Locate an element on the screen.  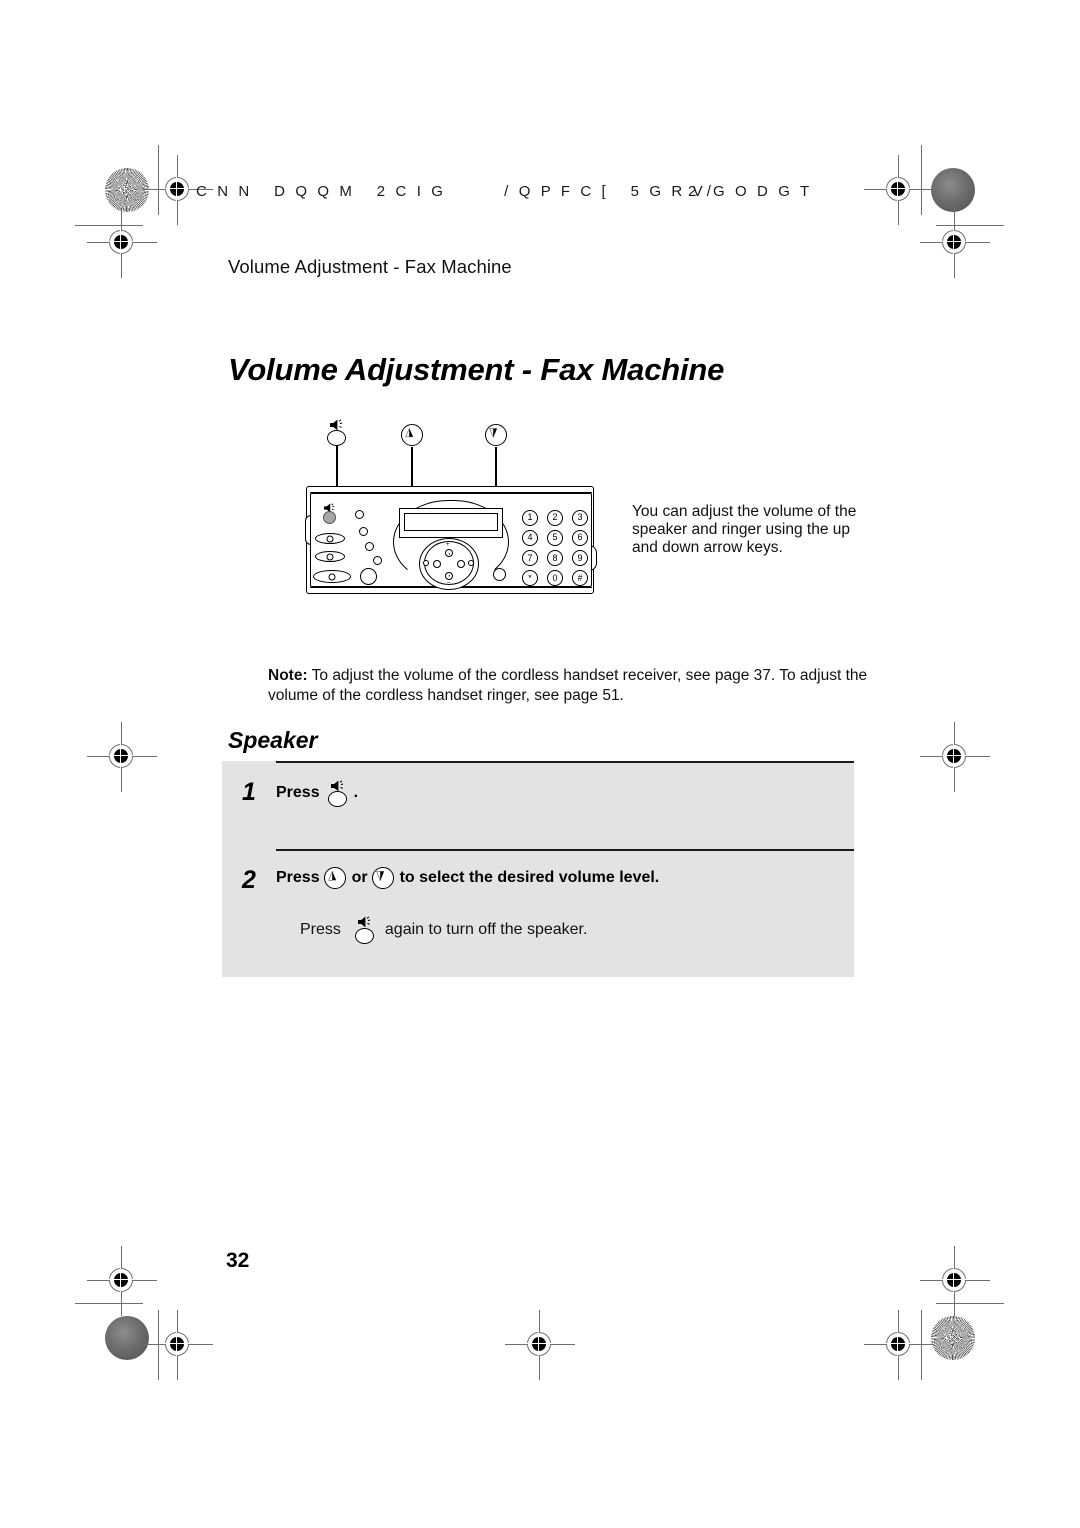
registration-mark-right-upper is located at coordinates (955, 243).